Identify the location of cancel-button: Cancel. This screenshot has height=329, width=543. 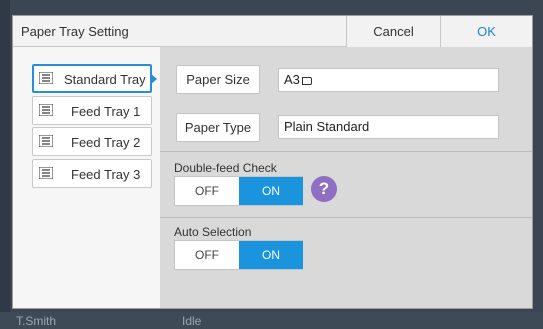
(393, 31).